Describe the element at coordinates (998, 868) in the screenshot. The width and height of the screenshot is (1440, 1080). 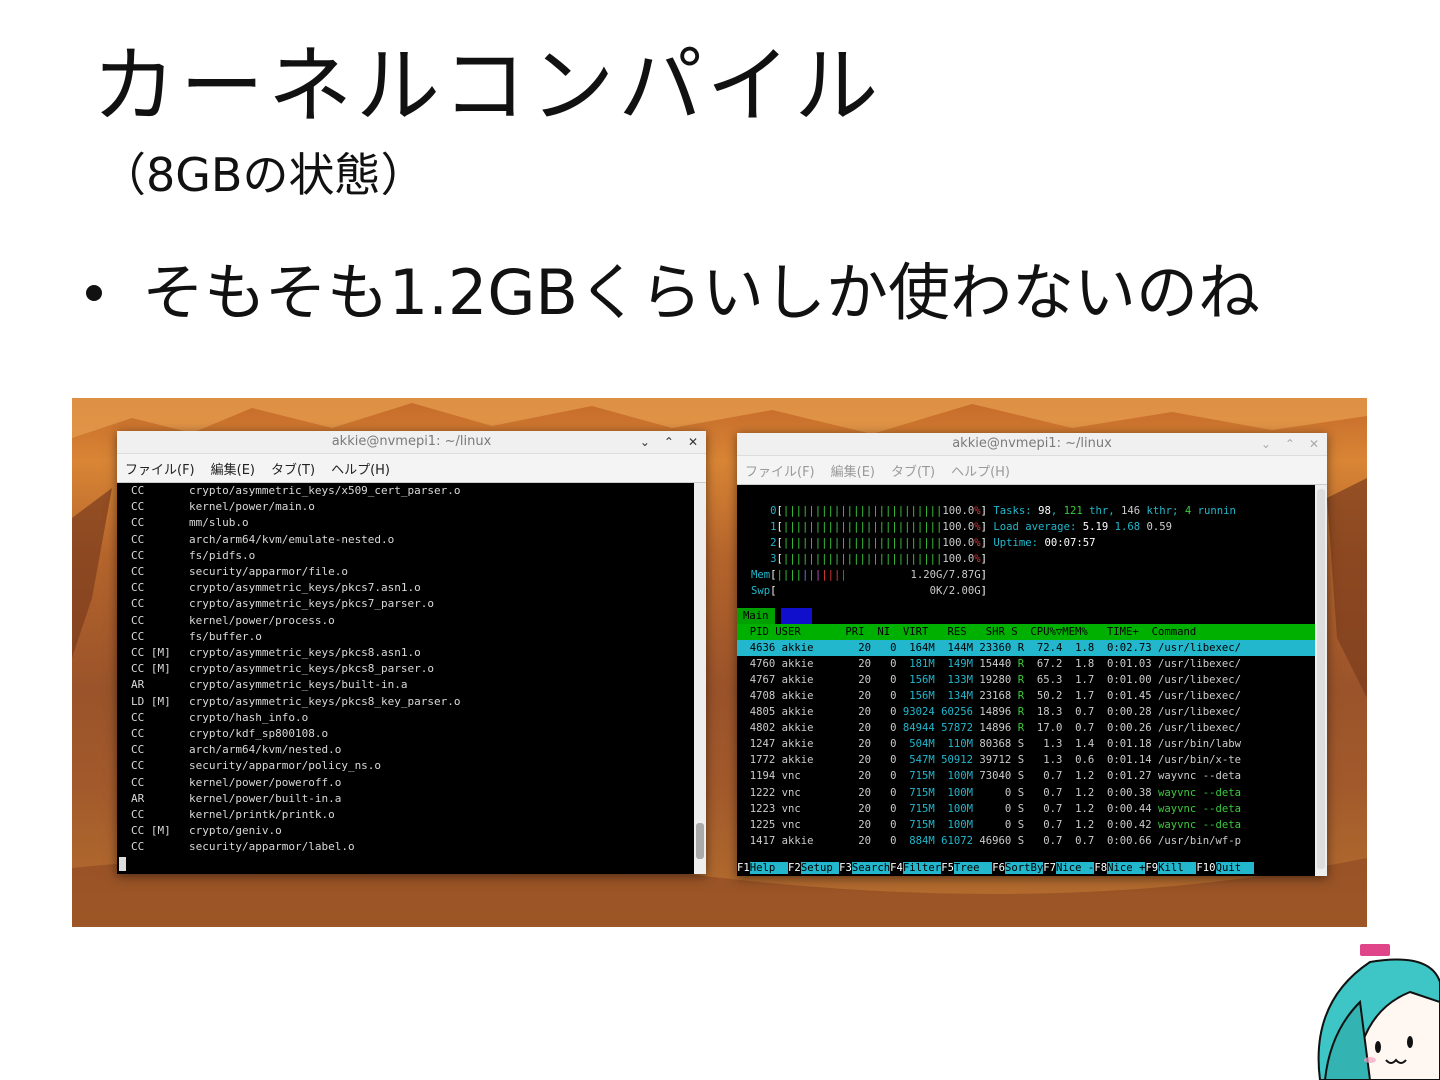
I see `fkey-f6: F6` at that location.